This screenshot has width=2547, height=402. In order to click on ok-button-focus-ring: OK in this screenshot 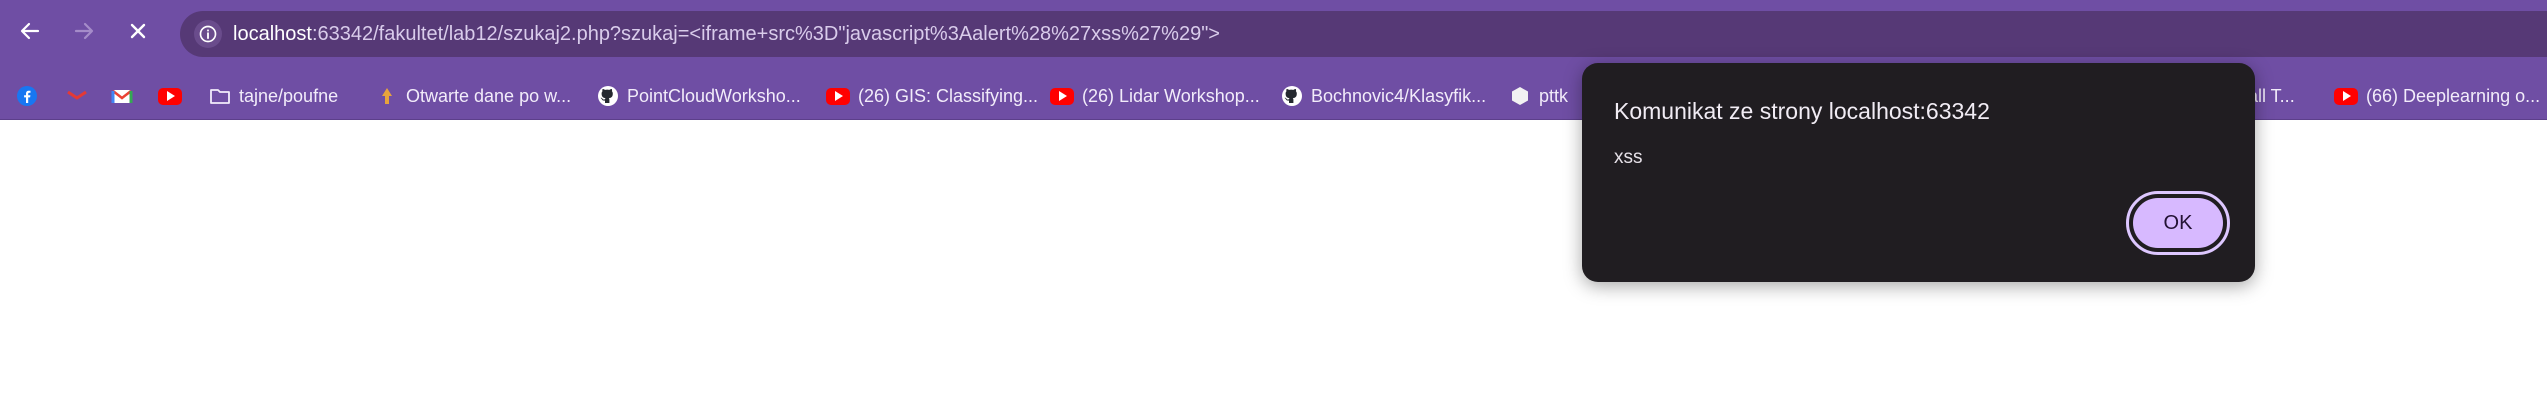, I will do `click(2178, 223)`.